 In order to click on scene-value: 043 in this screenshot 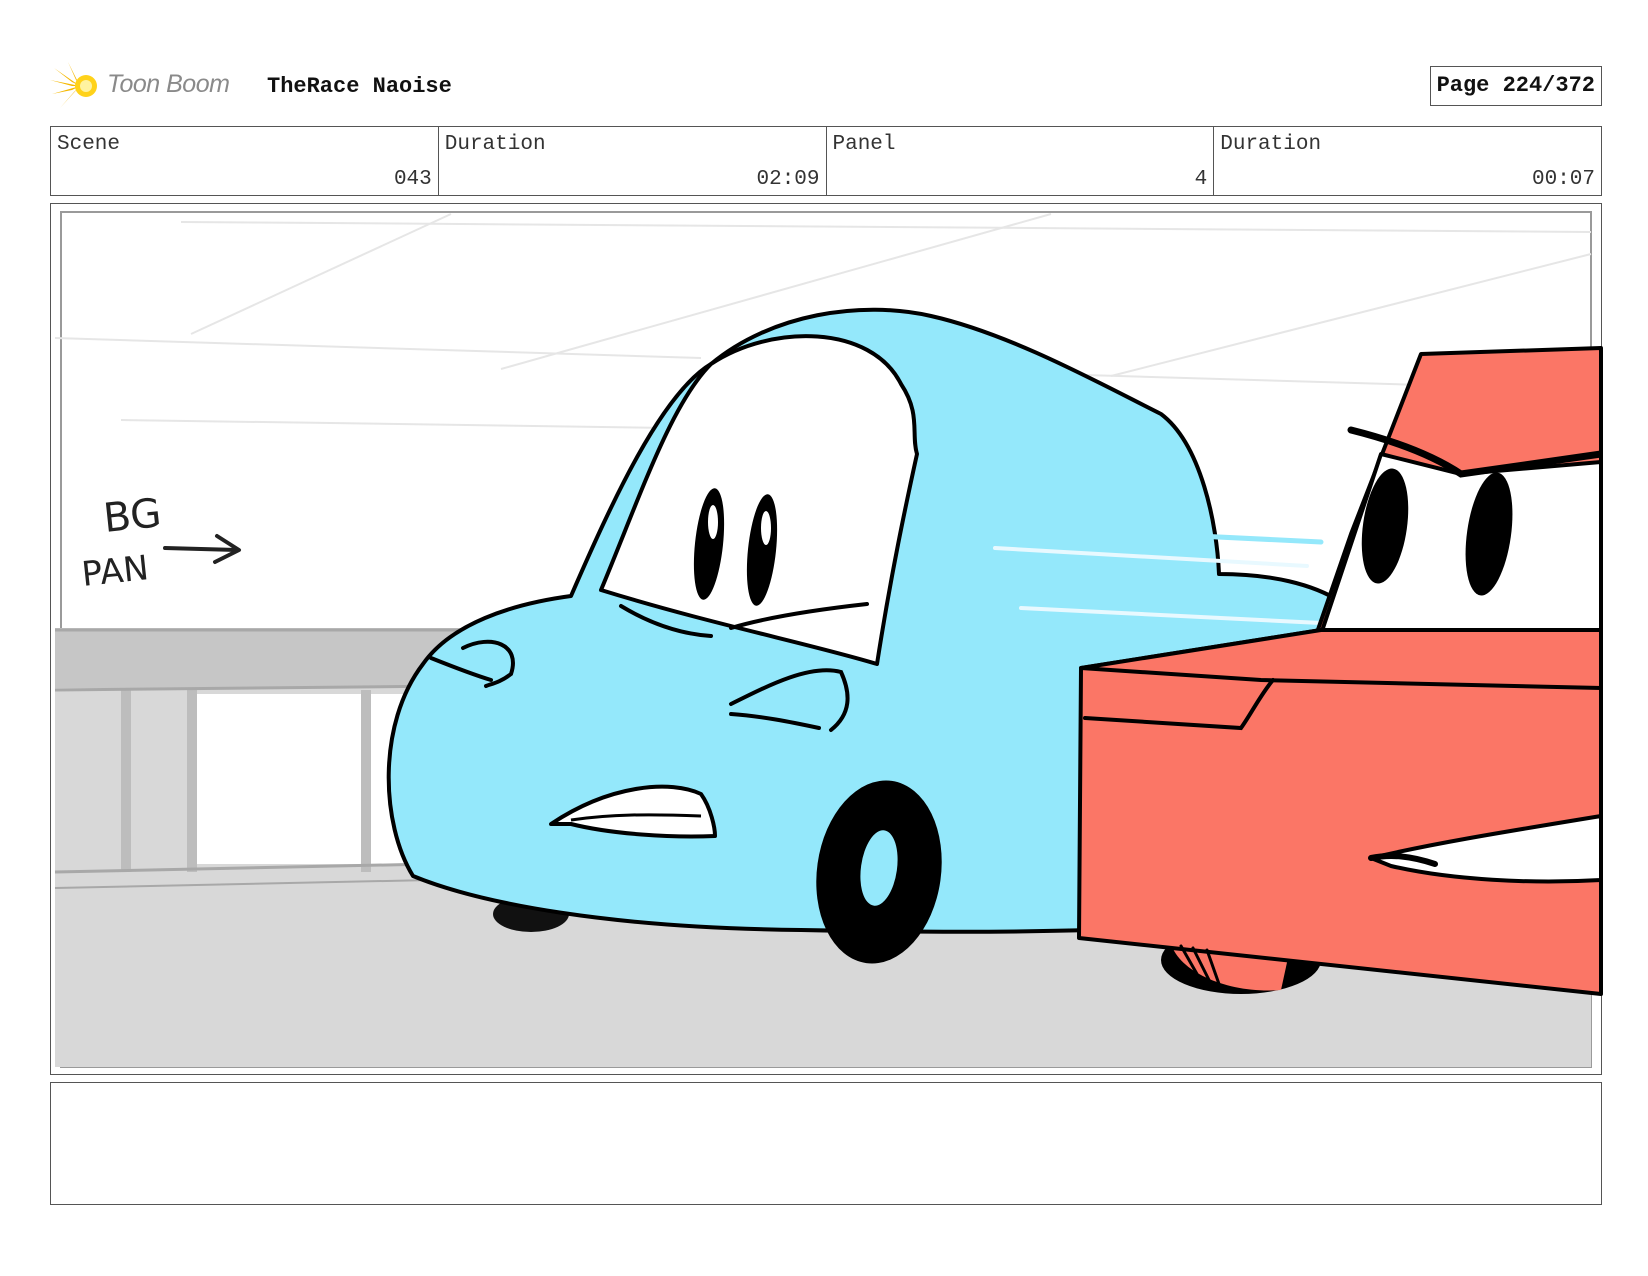, I will do `click(412, 179)`.